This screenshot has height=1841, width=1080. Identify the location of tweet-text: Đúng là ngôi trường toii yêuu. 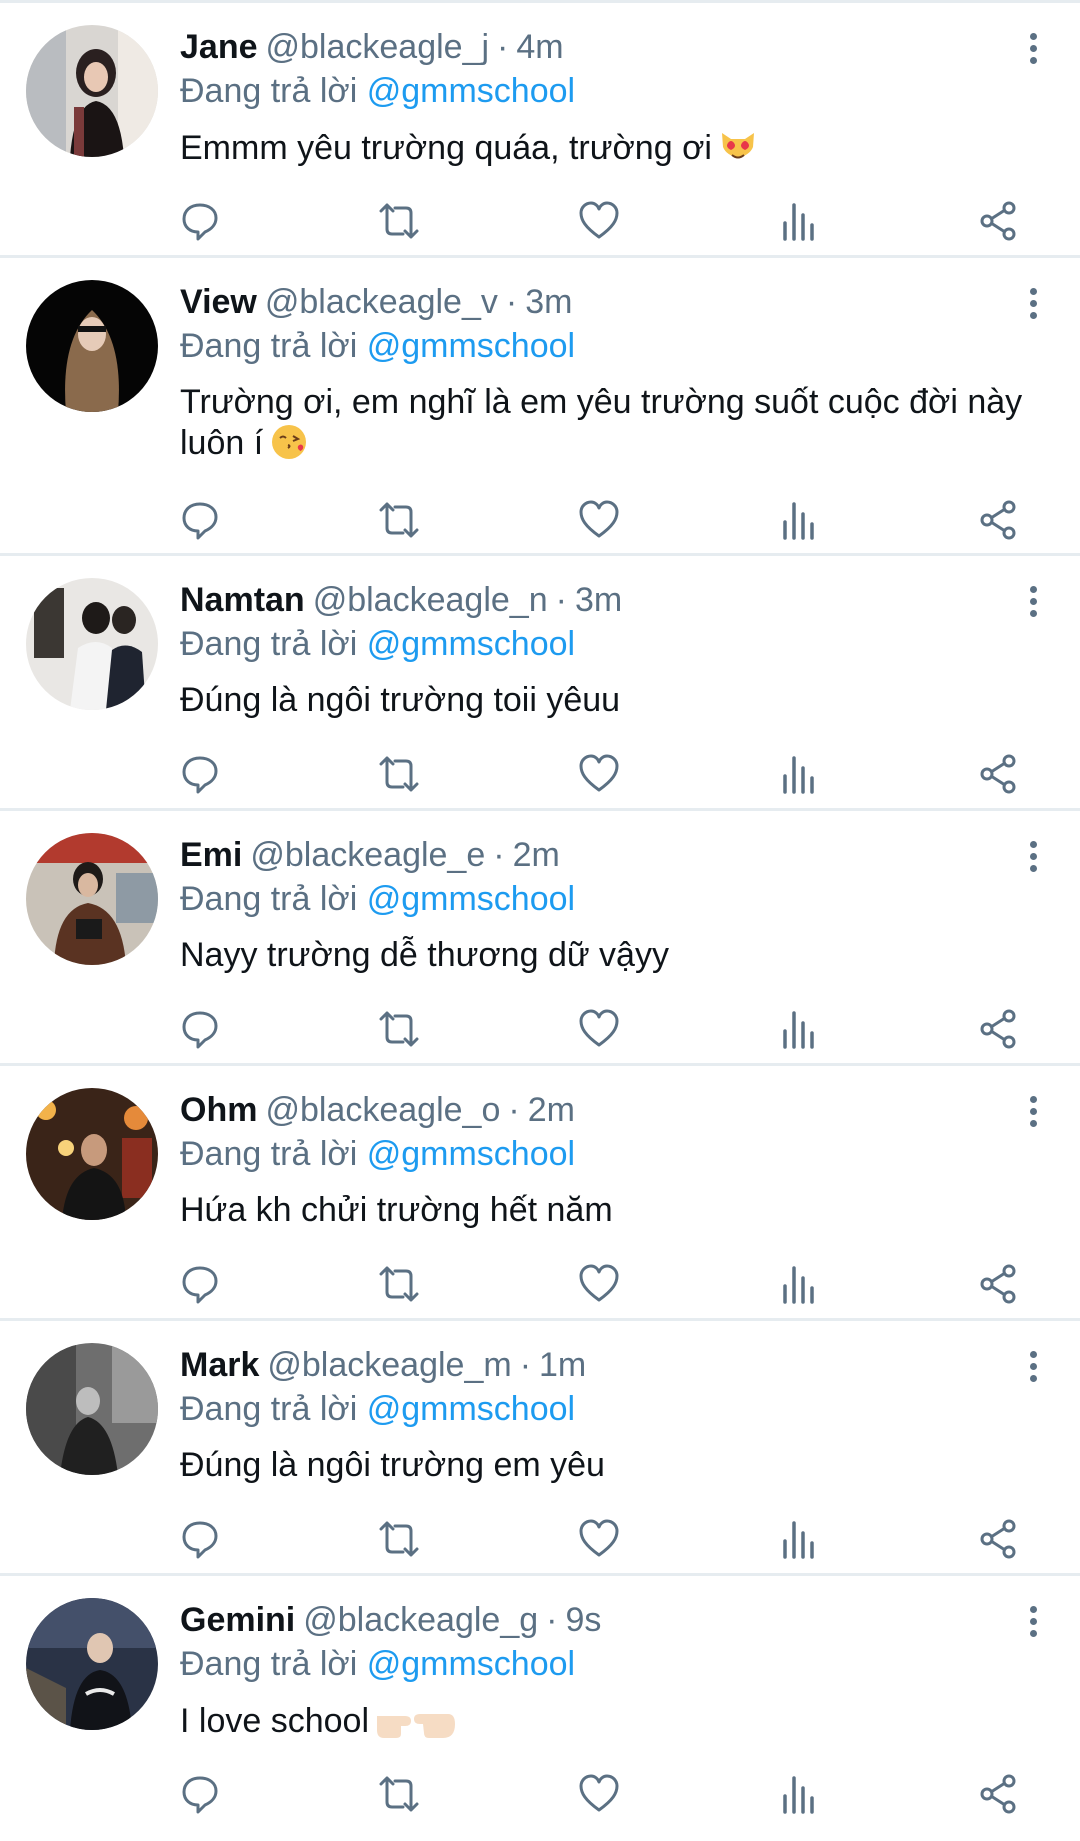
(610, 700).